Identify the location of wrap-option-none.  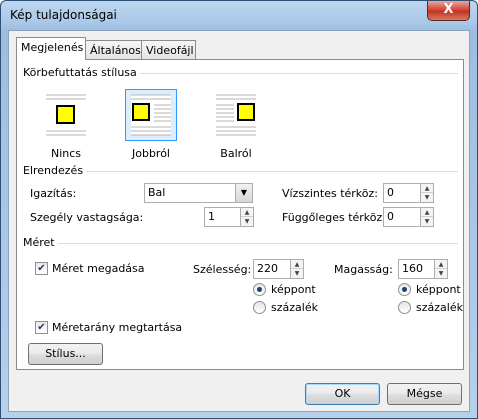
(66, 115).